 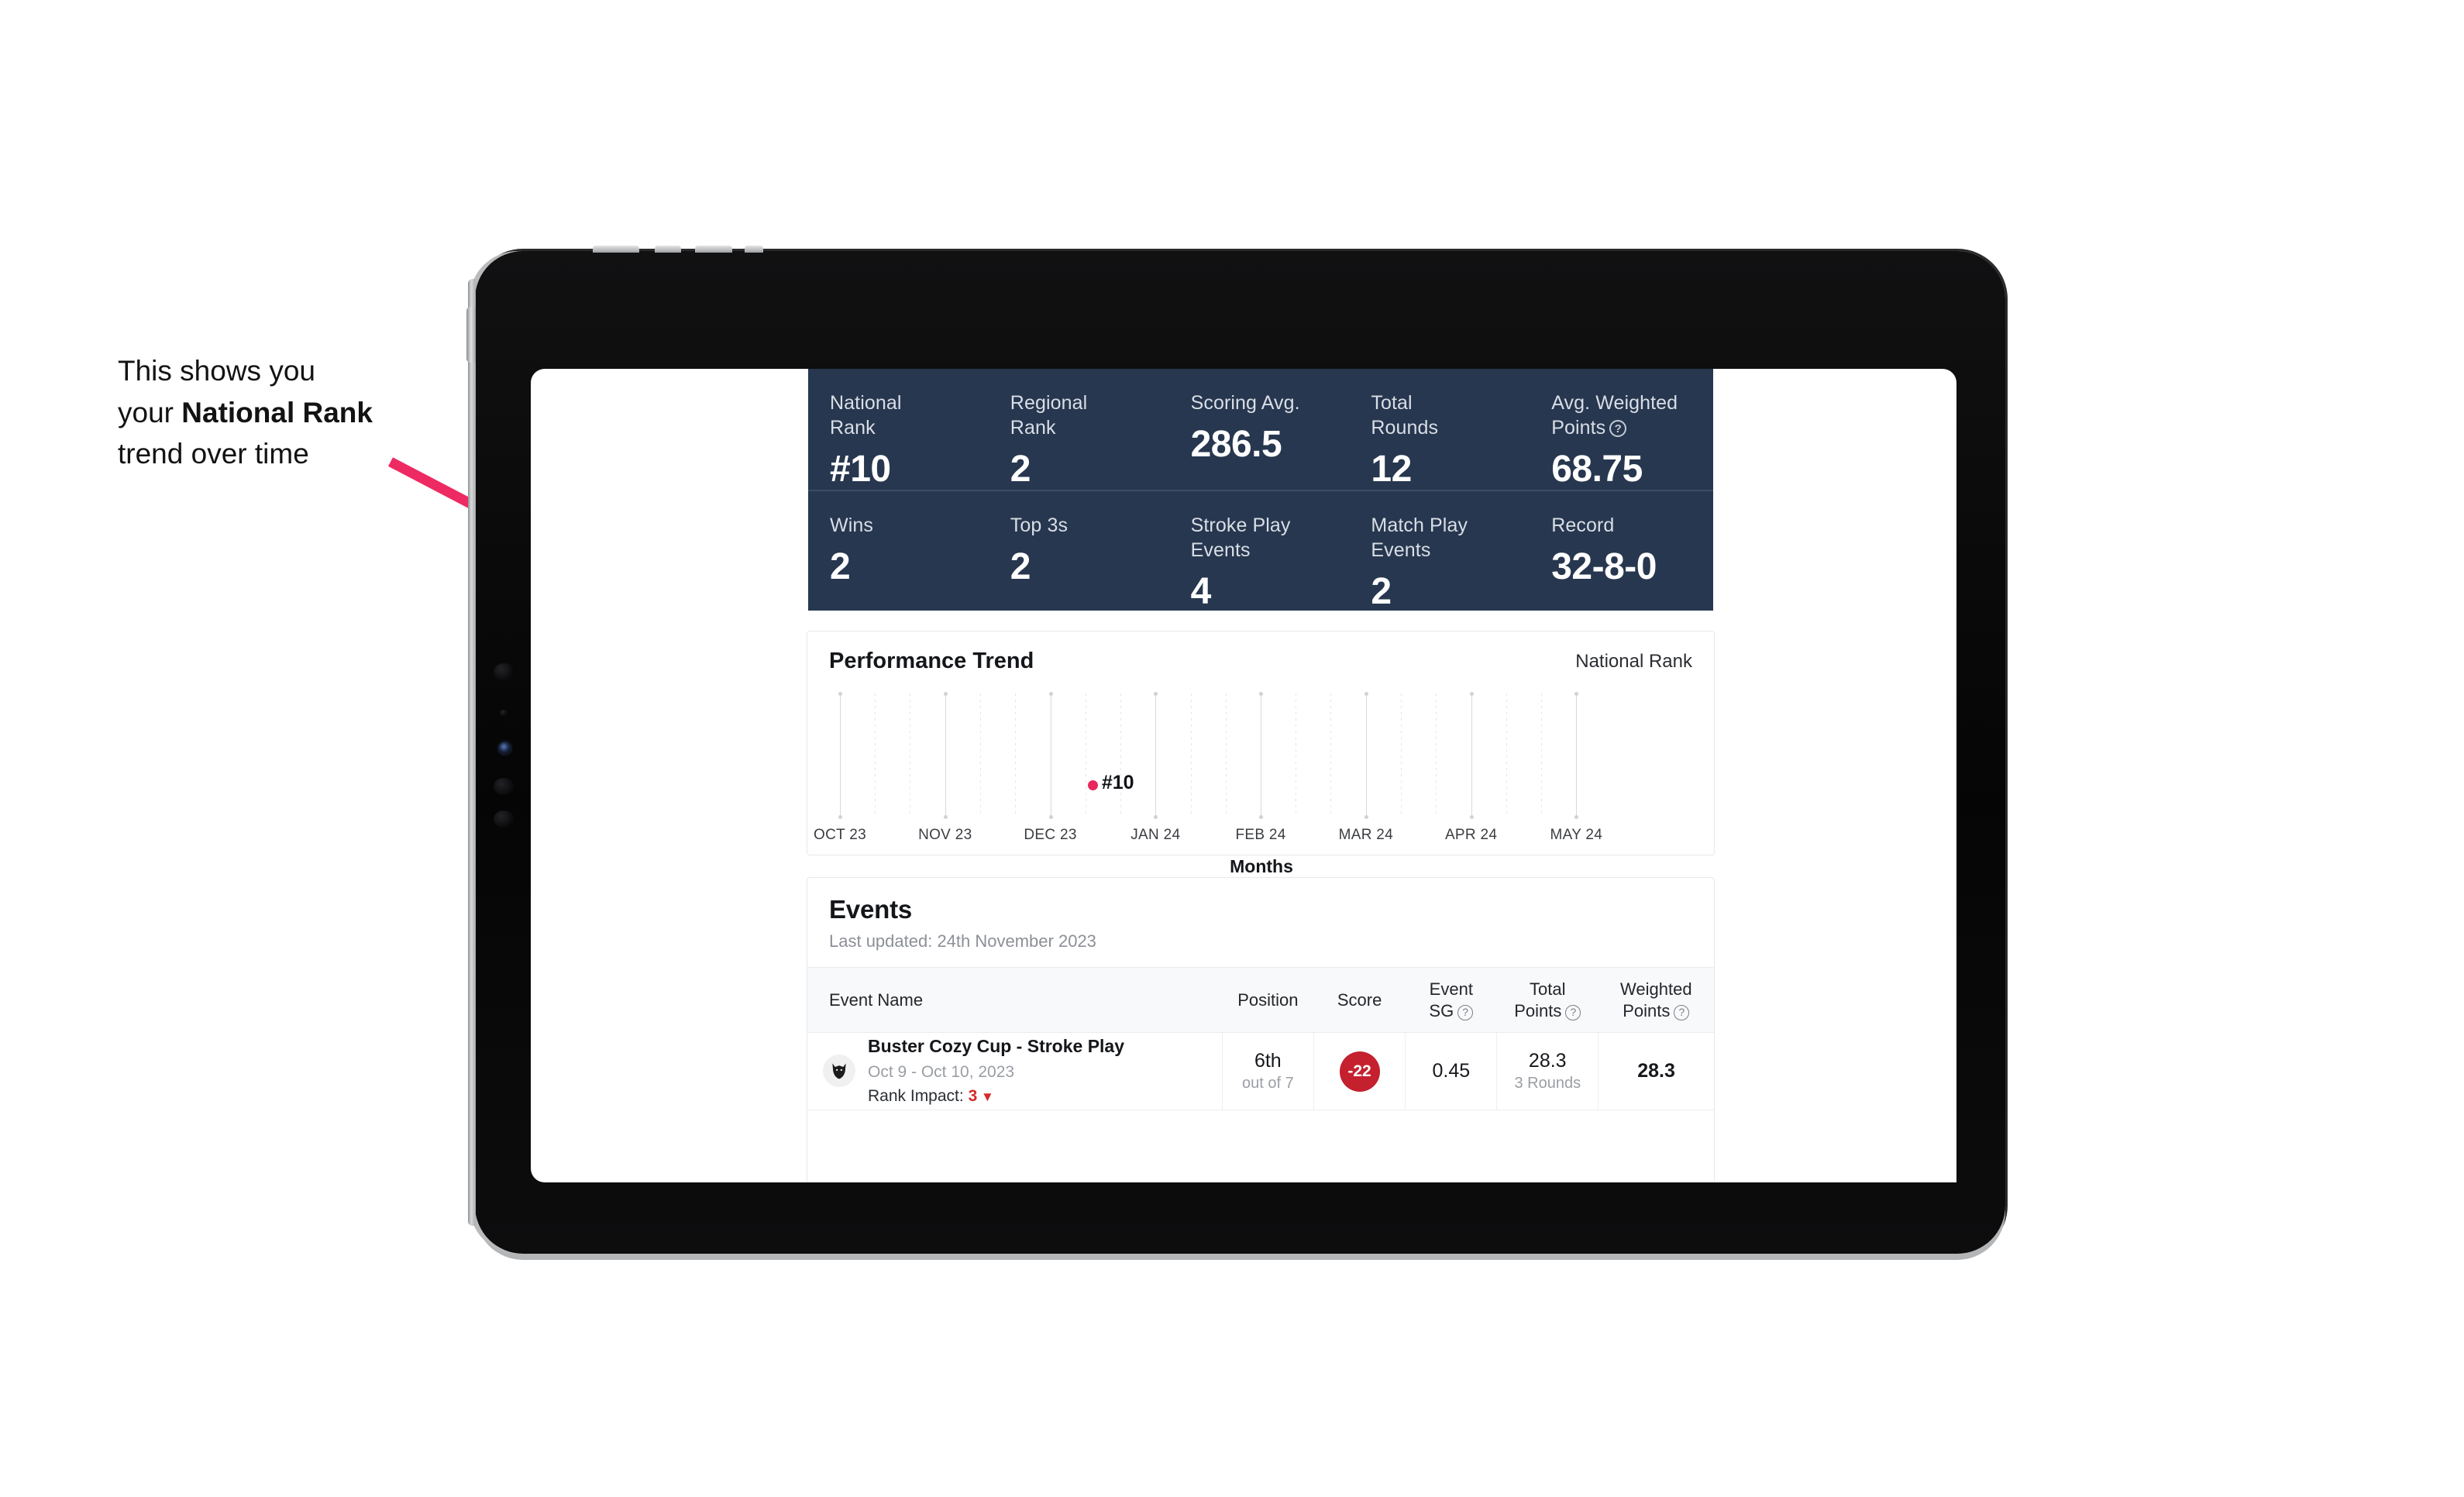 What do you see at coordinates (1261, 866) in the screenshot?
I see `chart-x-axis-title: Months` at bounding box center [1261, 866].